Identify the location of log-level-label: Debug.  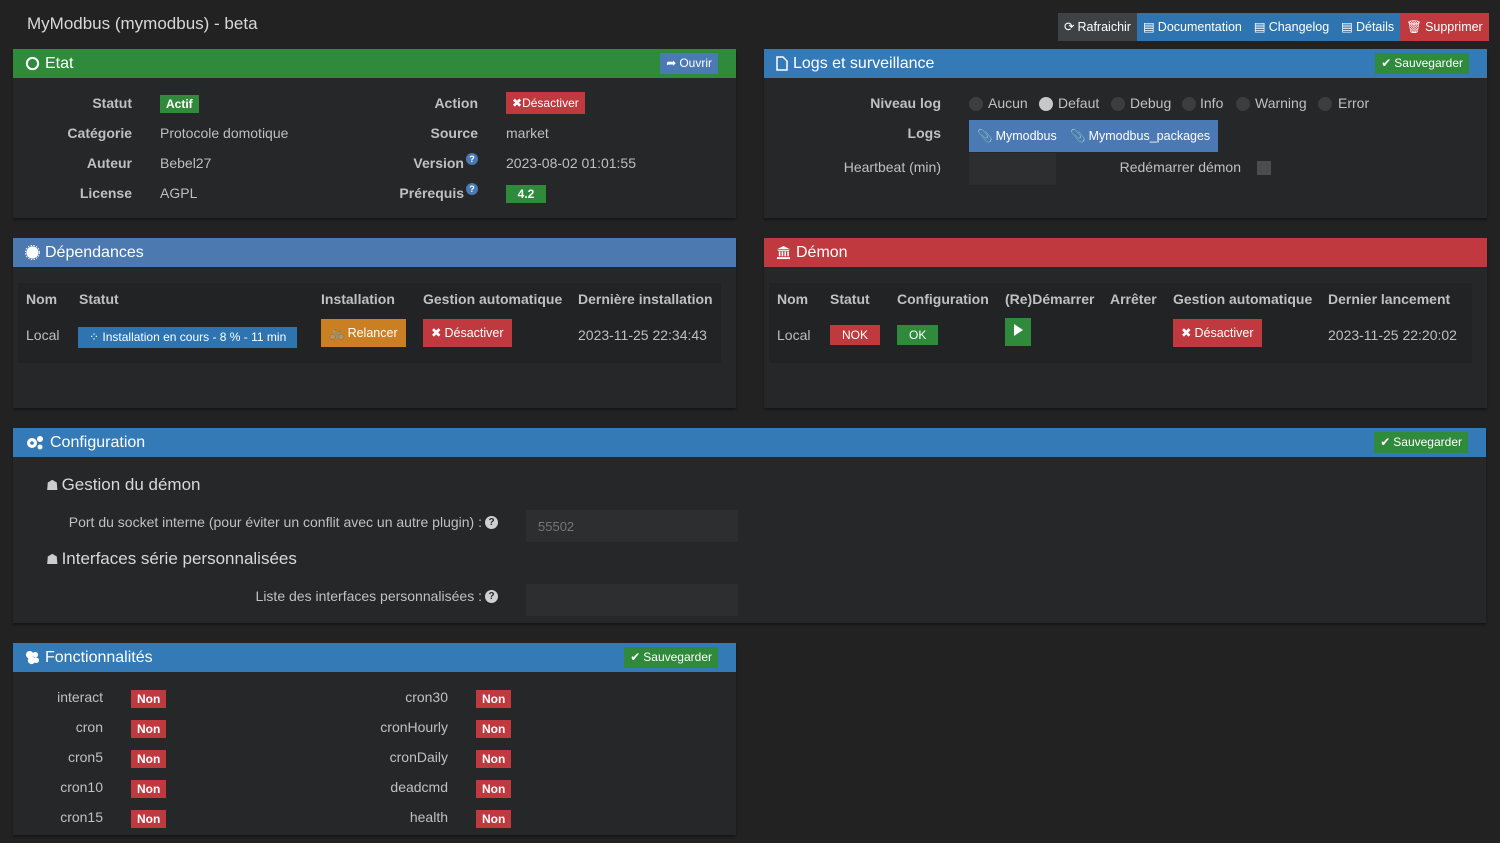
(1151, 103).